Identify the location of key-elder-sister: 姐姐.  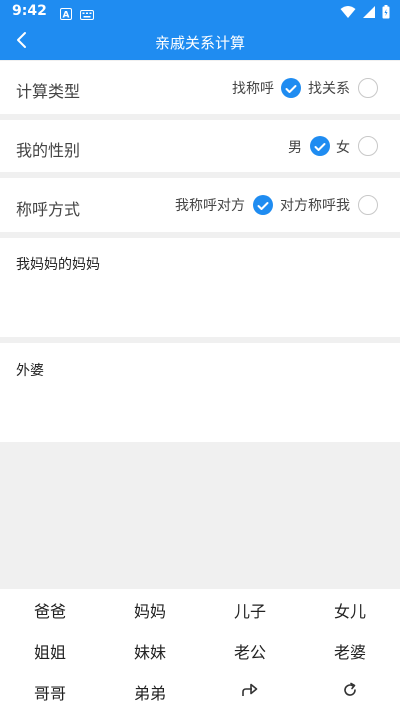
(50, 650).